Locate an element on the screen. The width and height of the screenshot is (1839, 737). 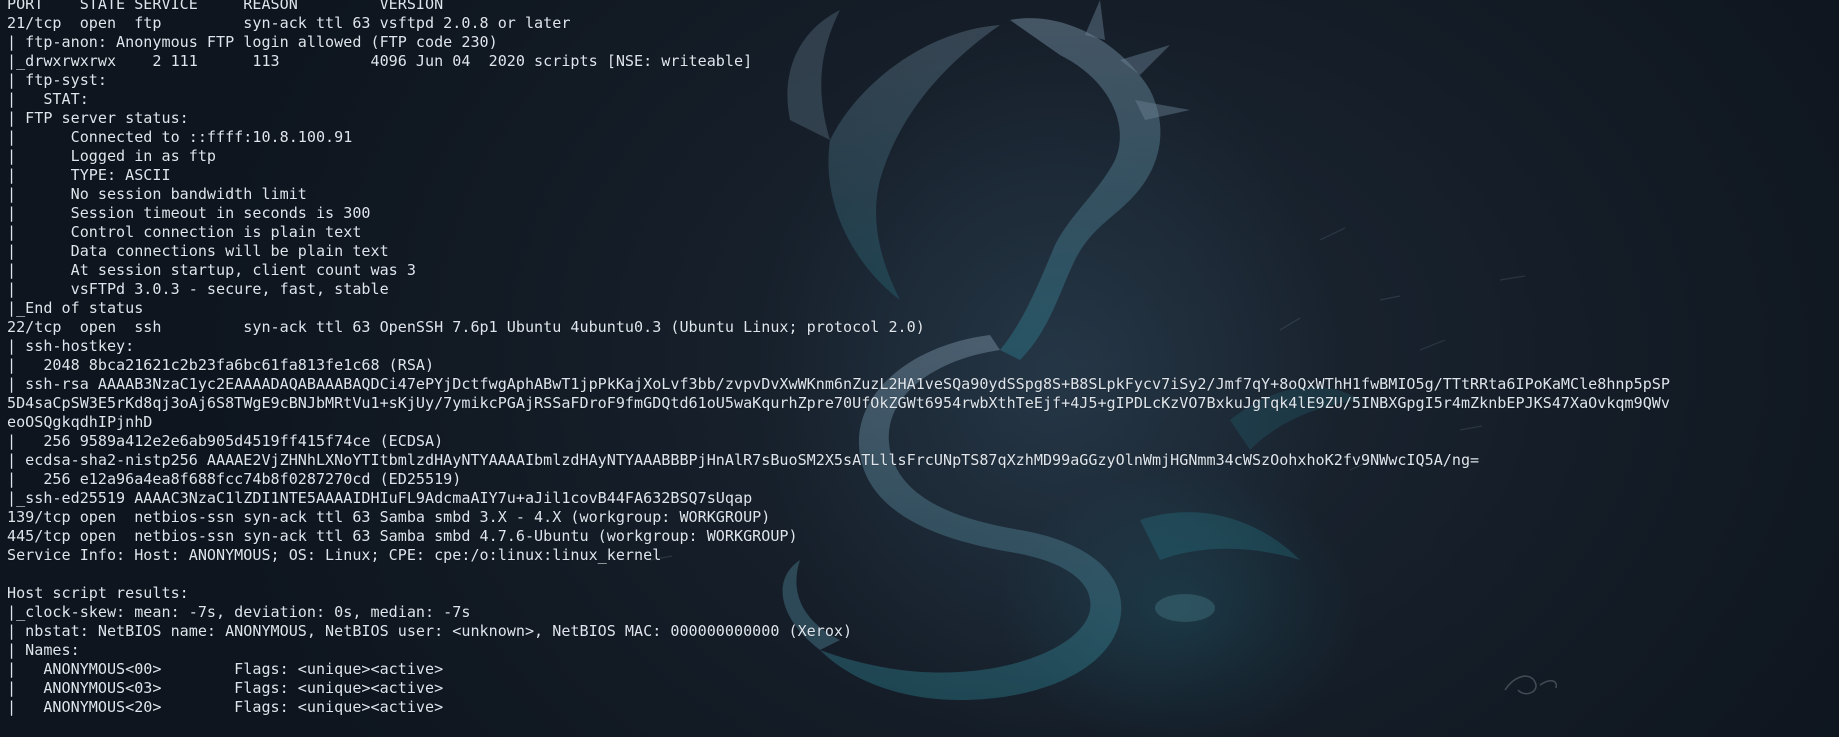
terminal-line: | ANONYMOUS<00> Flags: <unique><active> is located at coordinates (225, 669).